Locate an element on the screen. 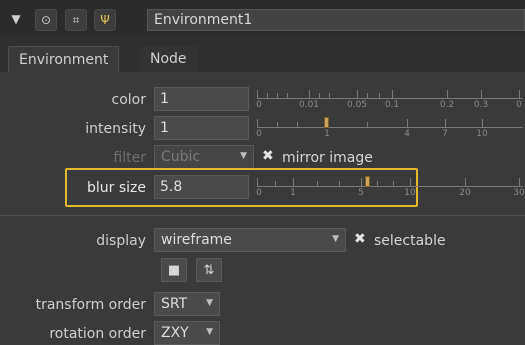  filter-value: Cubic is located at coordinates (181, 157).